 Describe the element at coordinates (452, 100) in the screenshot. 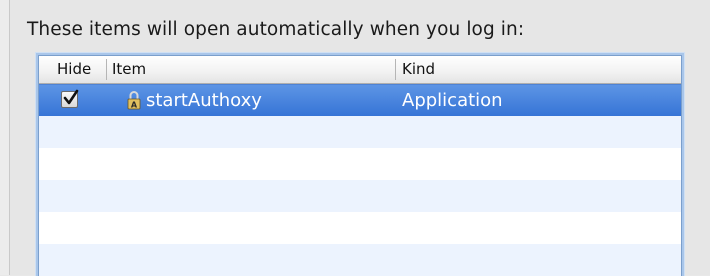

I see `item-kind: Application` at that location.